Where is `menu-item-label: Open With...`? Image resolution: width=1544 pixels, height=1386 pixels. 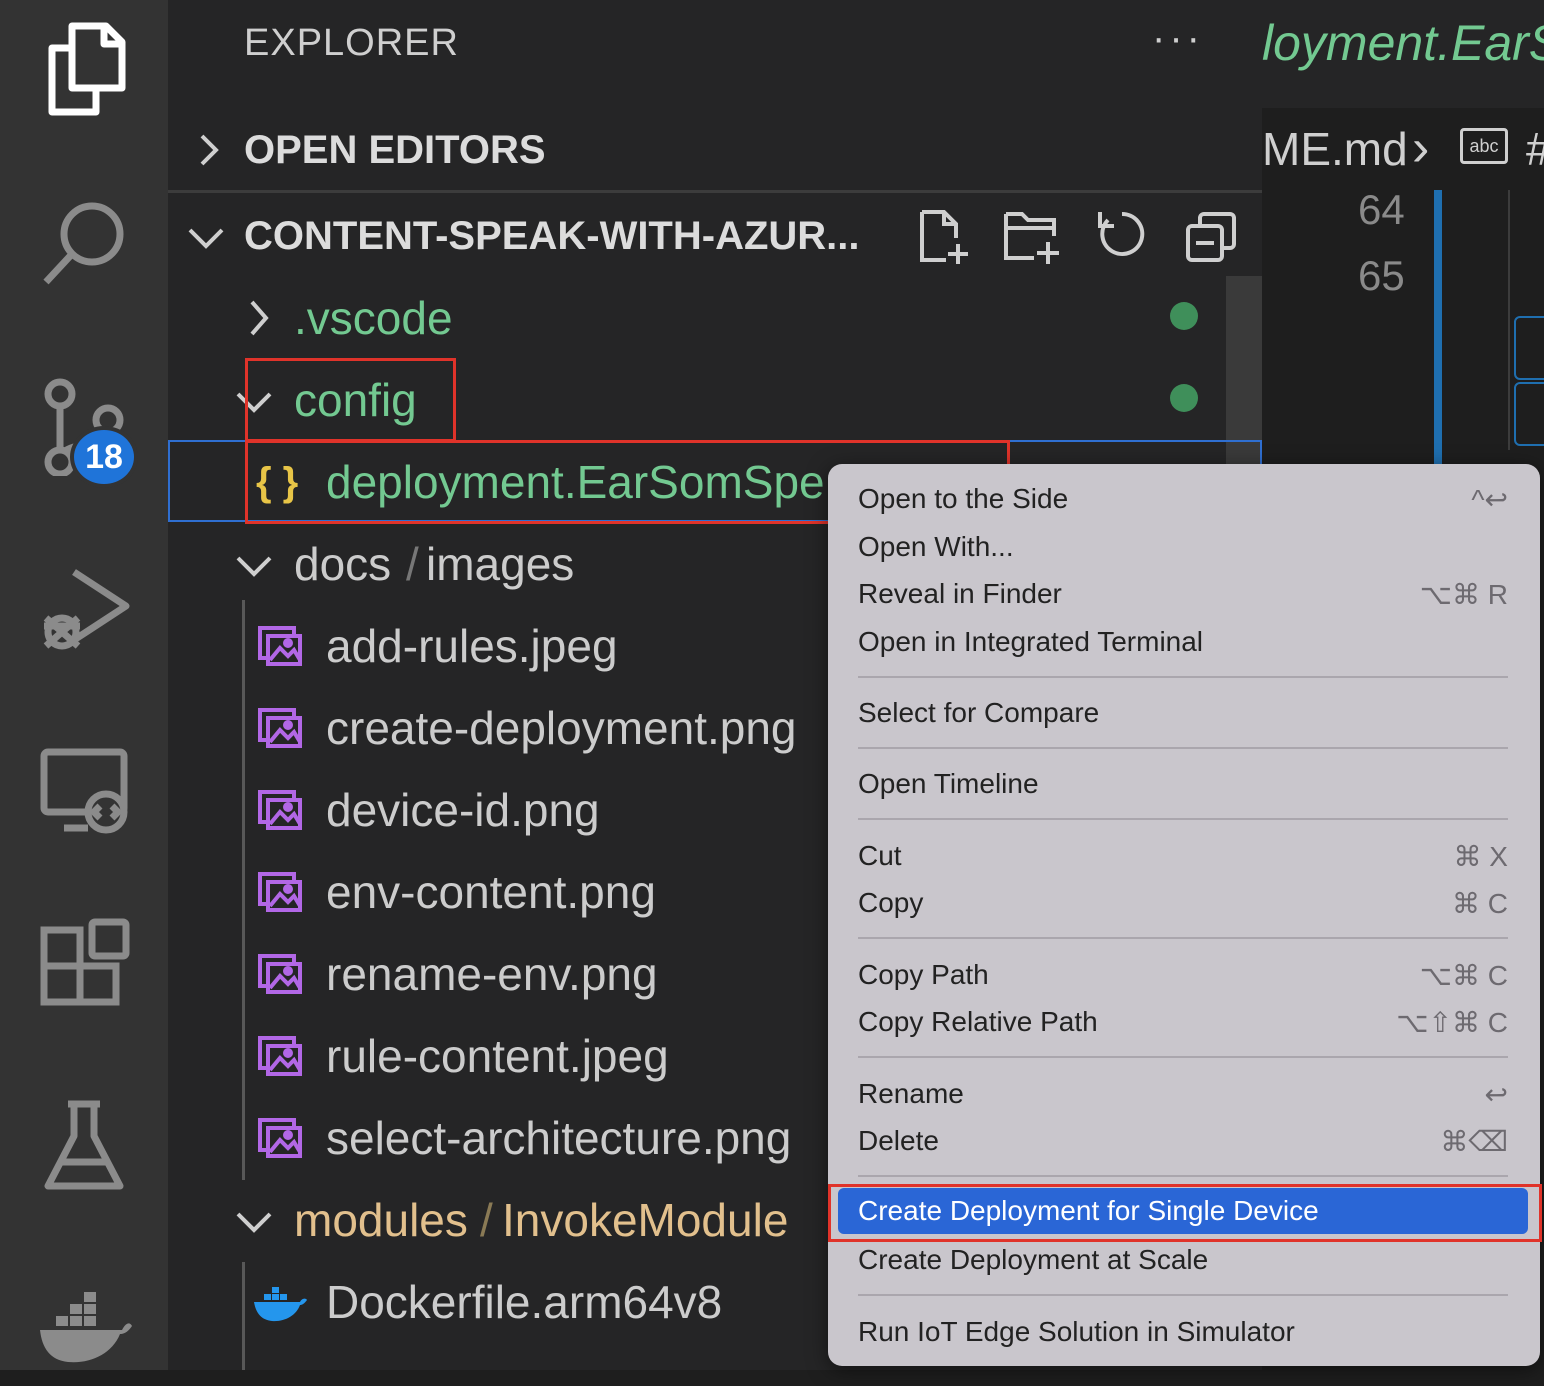 menu-item-label: Open With... is located at coordinates (936, 546).